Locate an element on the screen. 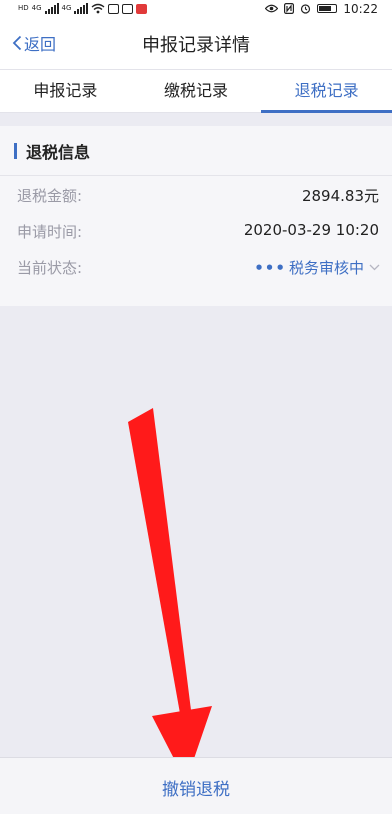 Image resolution: width=392 pixels, height=814 pixels. tab-bar: 申报记录 缴税记录 退税记录 is located at coordinates (196, 91).